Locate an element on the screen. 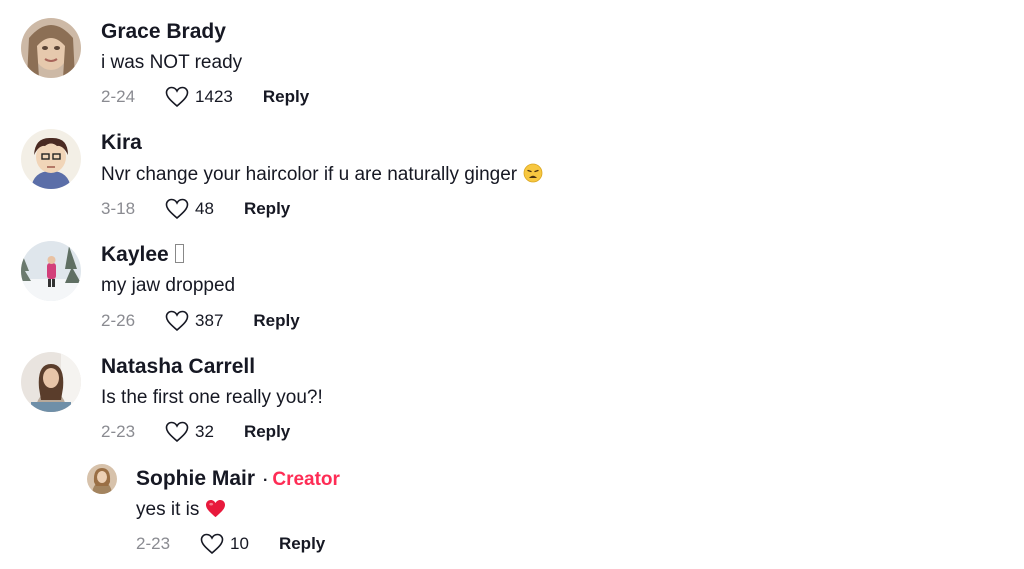 This screenshot has width=1024, height=569. red-heart-icon is located at coordinates (215, 511).